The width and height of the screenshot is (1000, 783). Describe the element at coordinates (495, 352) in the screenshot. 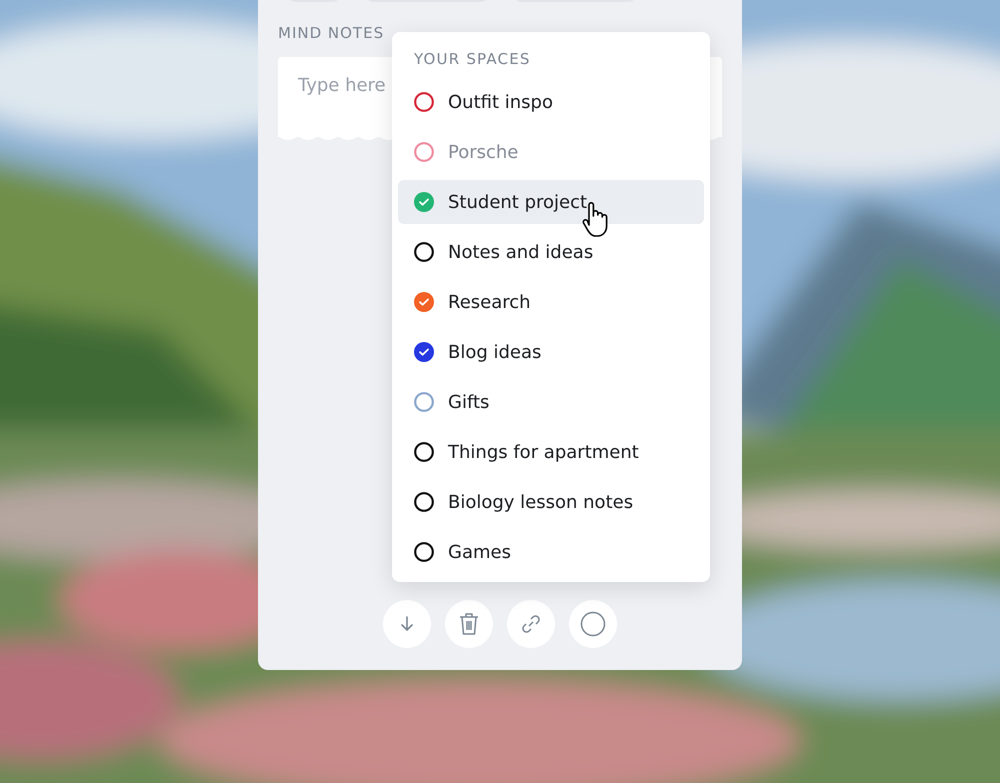

I see `space-name: Blog ideas` at that location.